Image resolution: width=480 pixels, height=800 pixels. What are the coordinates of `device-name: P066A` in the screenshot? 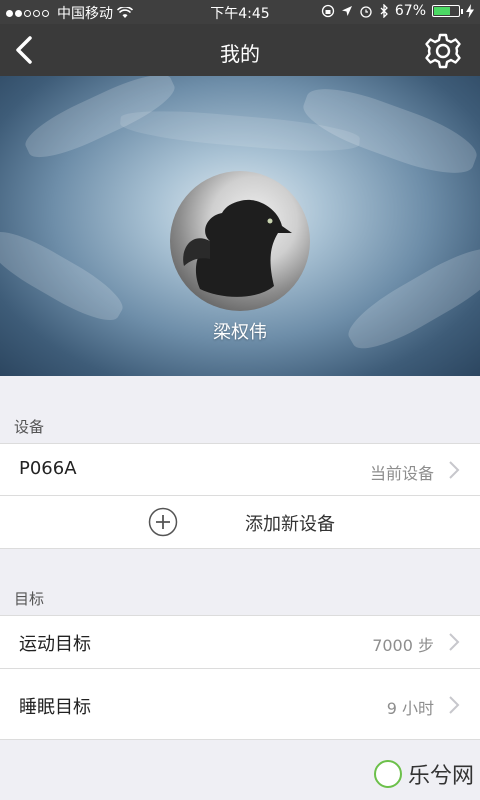 It's located at (48, 468).